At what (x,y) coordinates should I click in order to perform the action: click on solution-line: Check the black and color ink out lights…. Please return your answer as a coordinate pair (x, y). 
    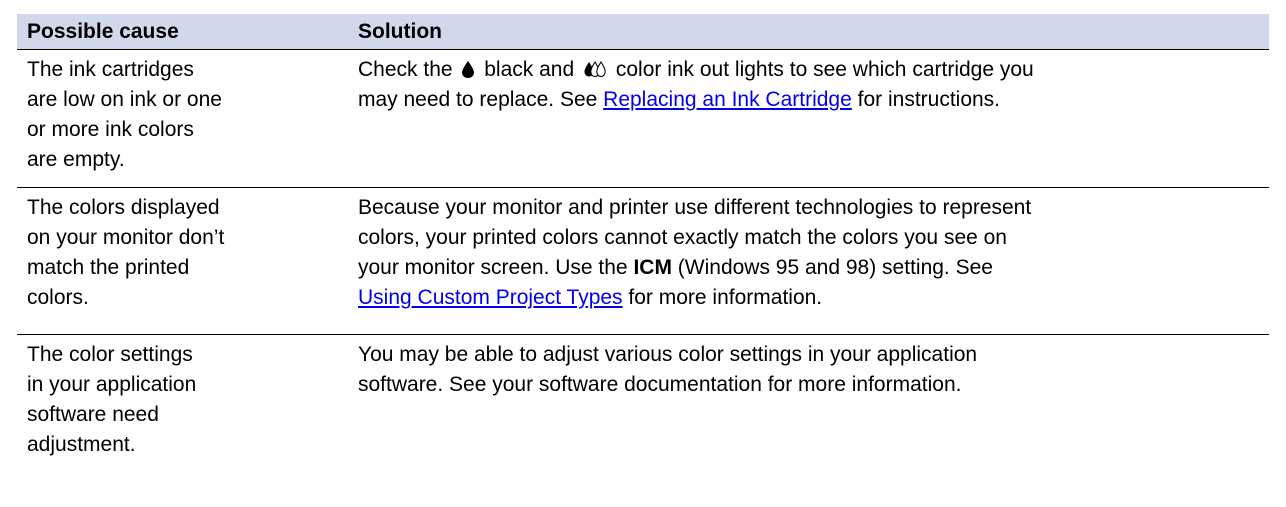
    Looking at the image, I should click on (813, 70).